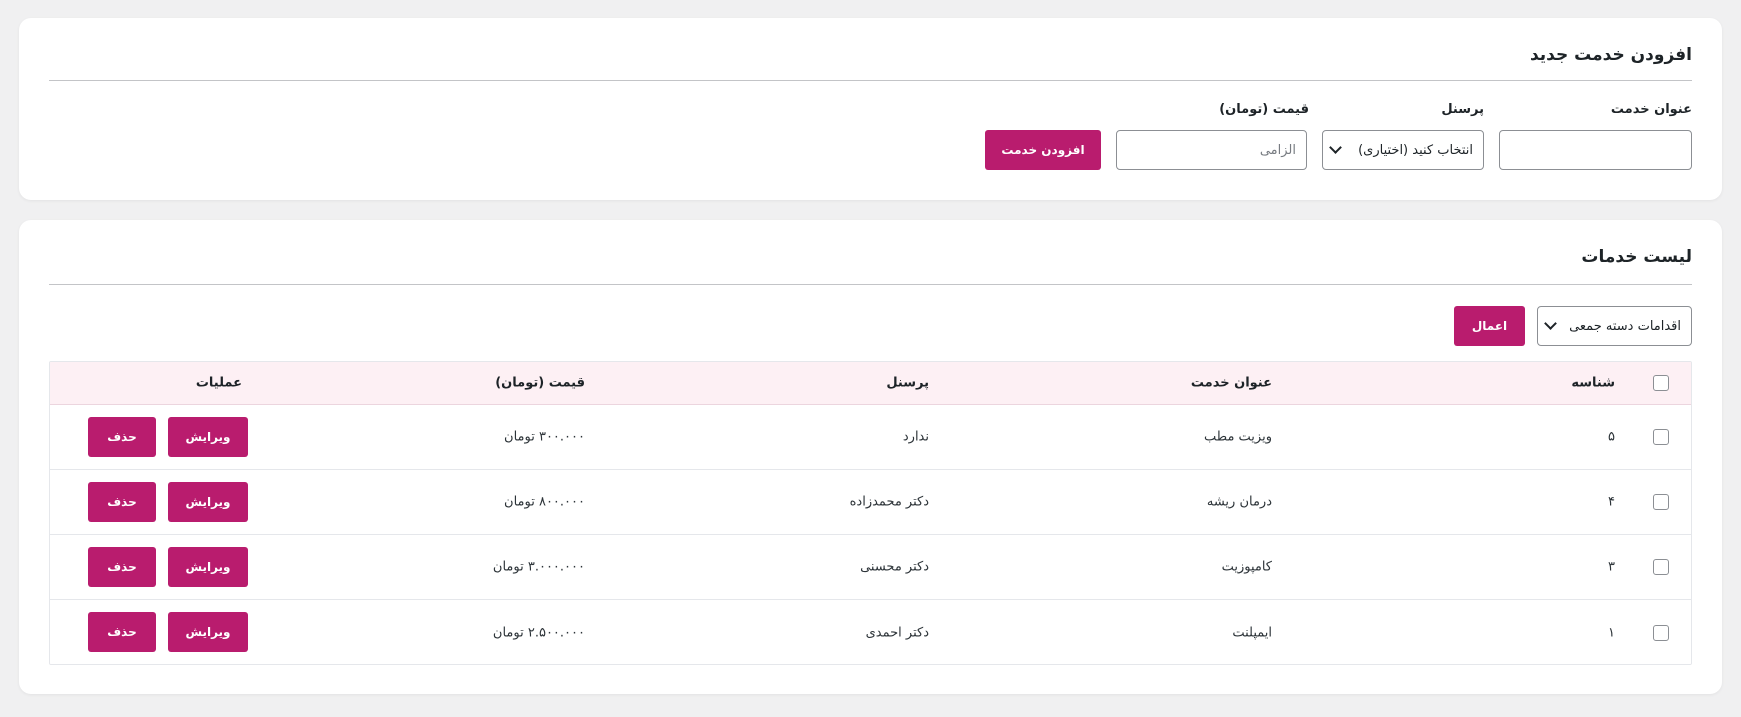 This screenshot has height=717, width=1741. Describe the element at coordinates (1636, 257) in the screenshot. I see `services-list-title: لیست خدمات` at that location.